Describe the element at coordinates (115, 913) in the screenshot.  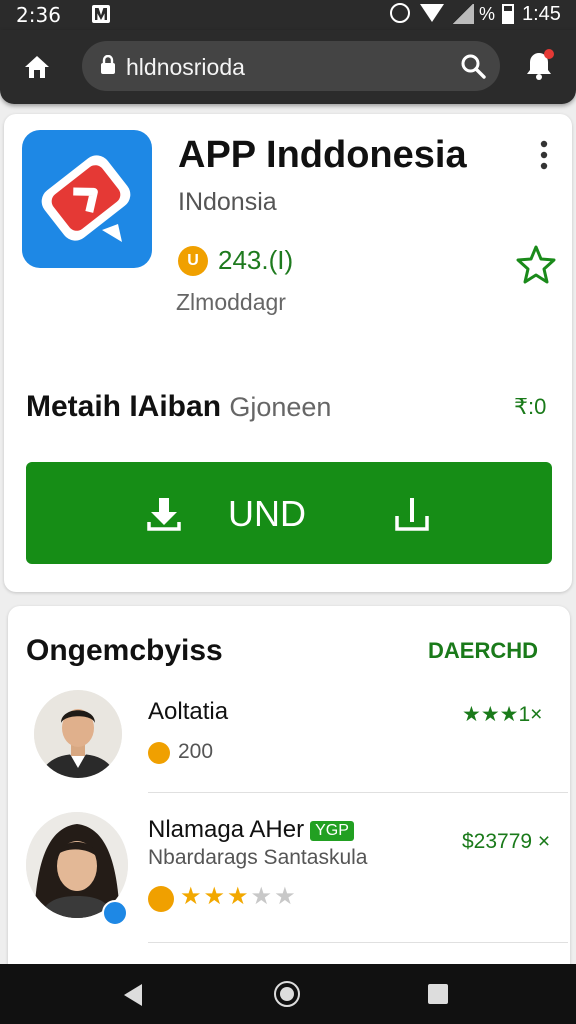
I see `verified-icon` at that location.